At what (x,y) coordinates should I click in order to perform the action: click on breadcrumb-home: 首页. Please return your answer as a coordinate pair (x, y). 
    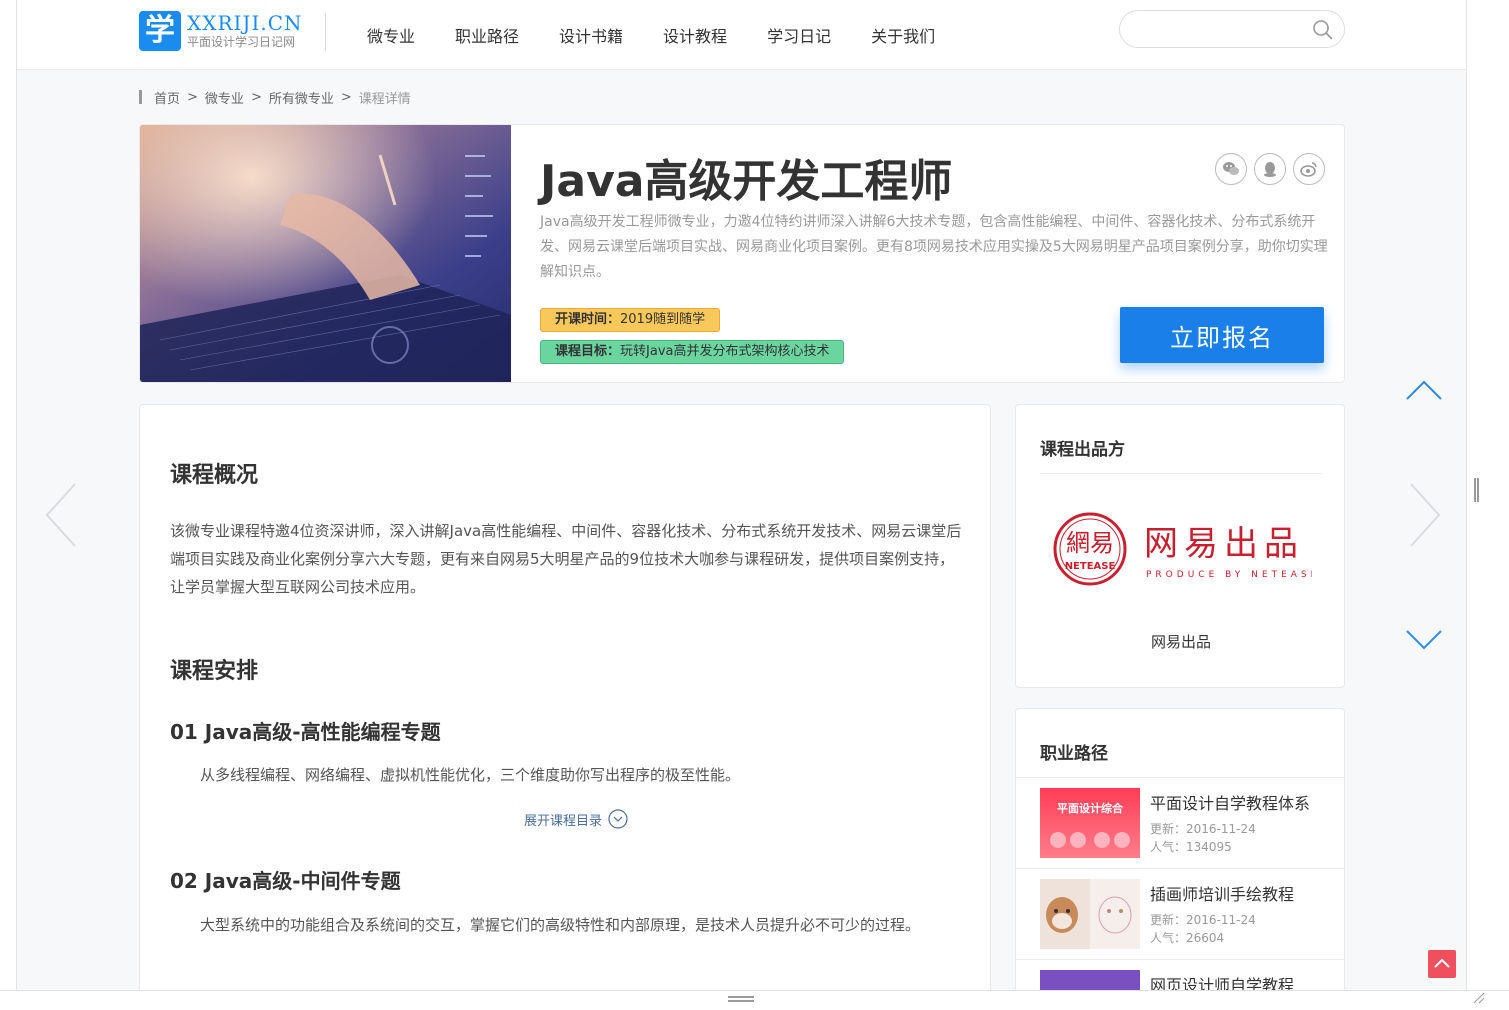
    Looking at the image, I should click on (167, 97).